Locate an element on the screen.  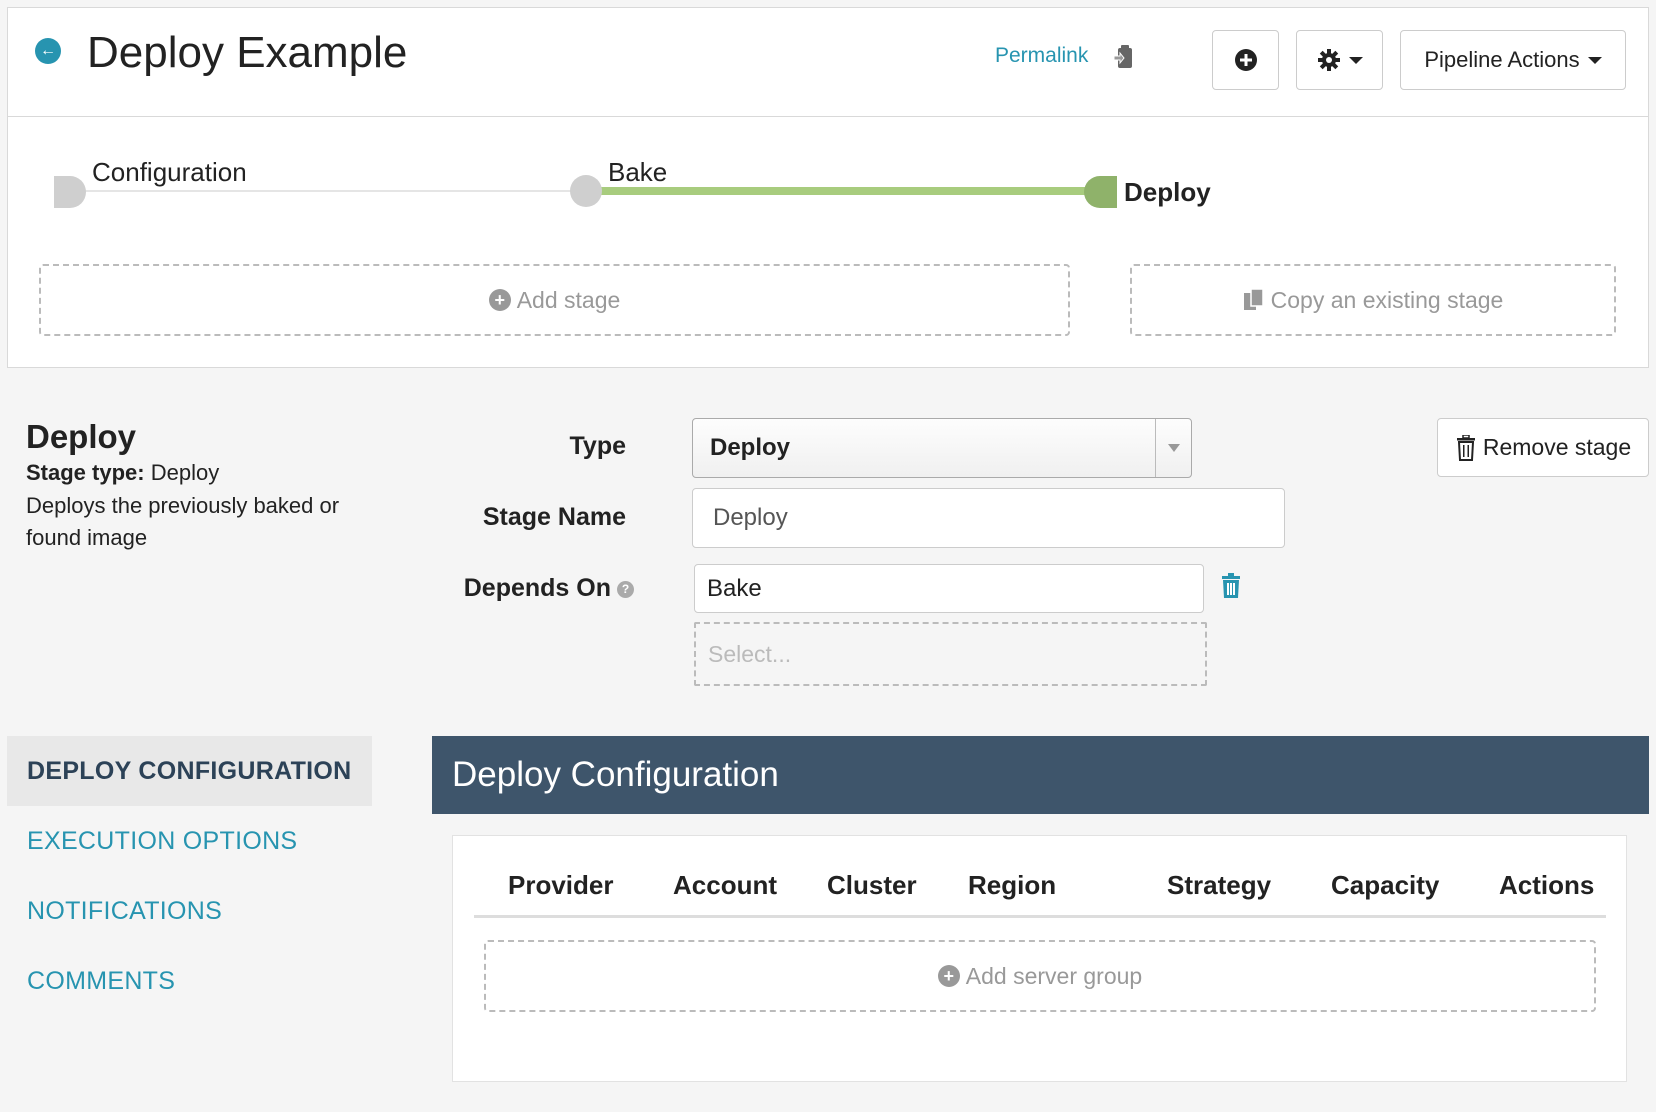
remove-stage-button: Remove stage is located at coordinates (1543, 447).